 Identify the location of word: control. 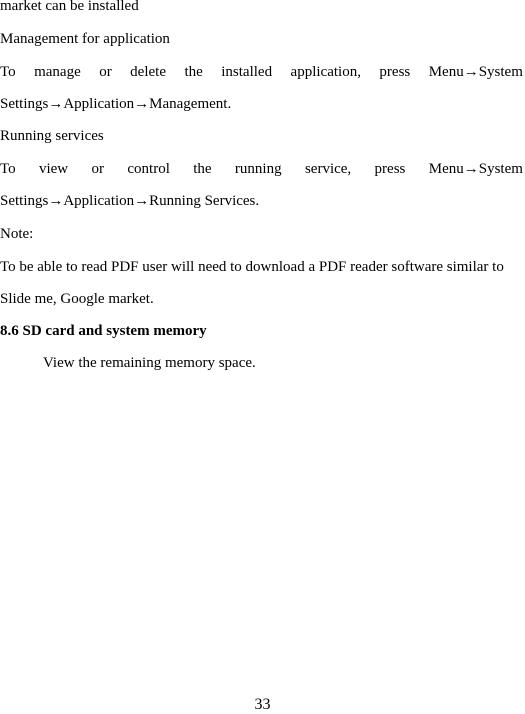
(148, 169).